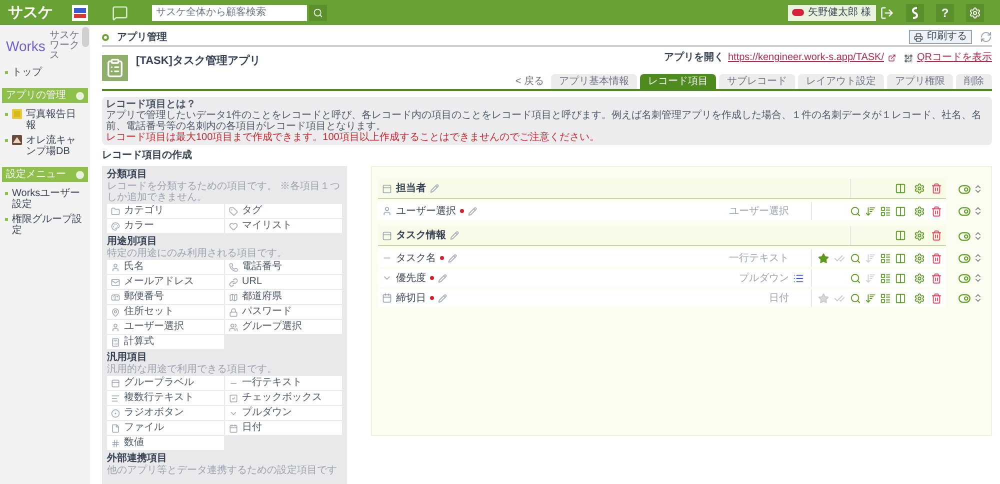 The width and height of the screenshot is (1000, 484). Describe the element at coordinates (165, 413) in the screenshot. I see `palette-item: ラジオボタン` at that location.